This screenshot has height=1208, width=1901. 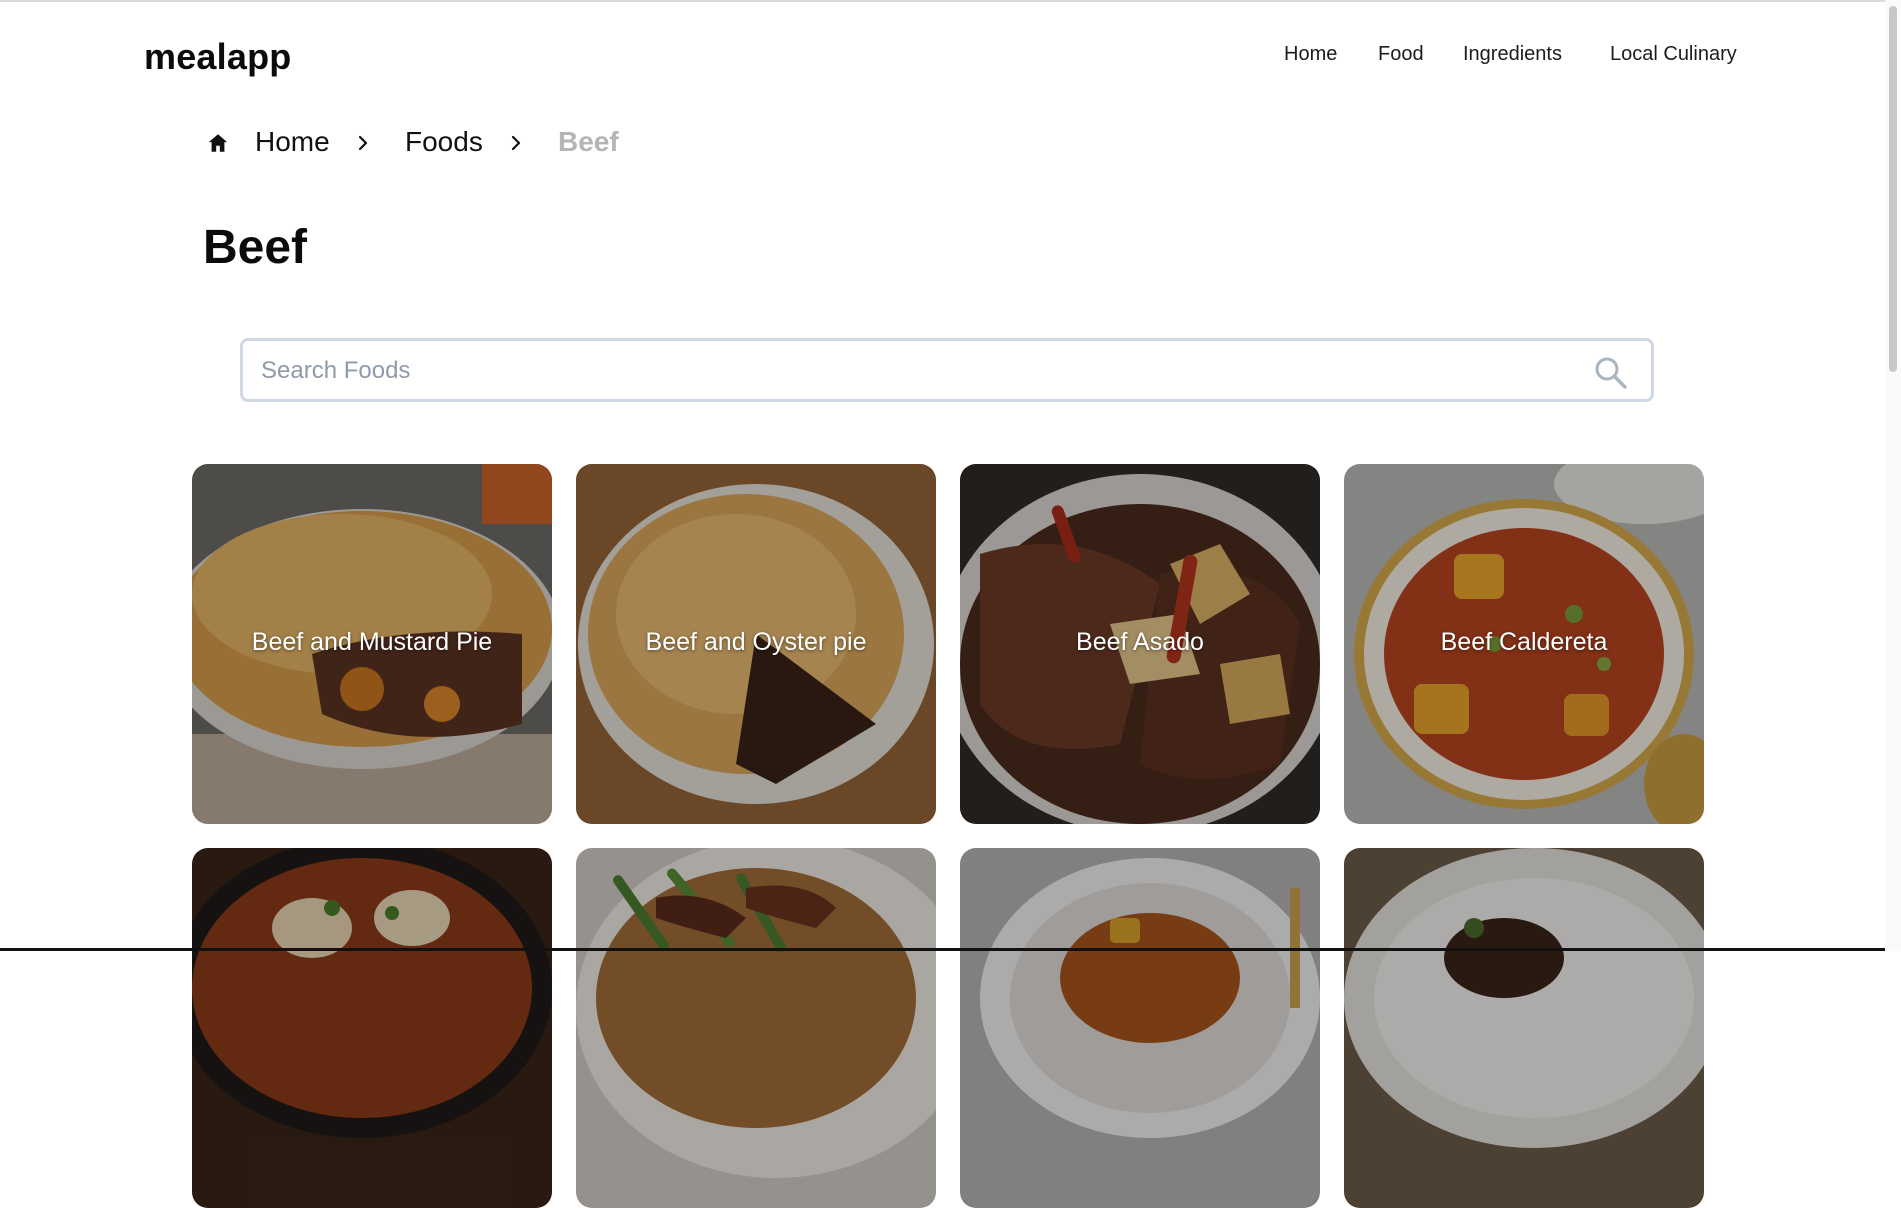 I want to click on breadcrumb-current: Beef, so click(x=588, y=141).